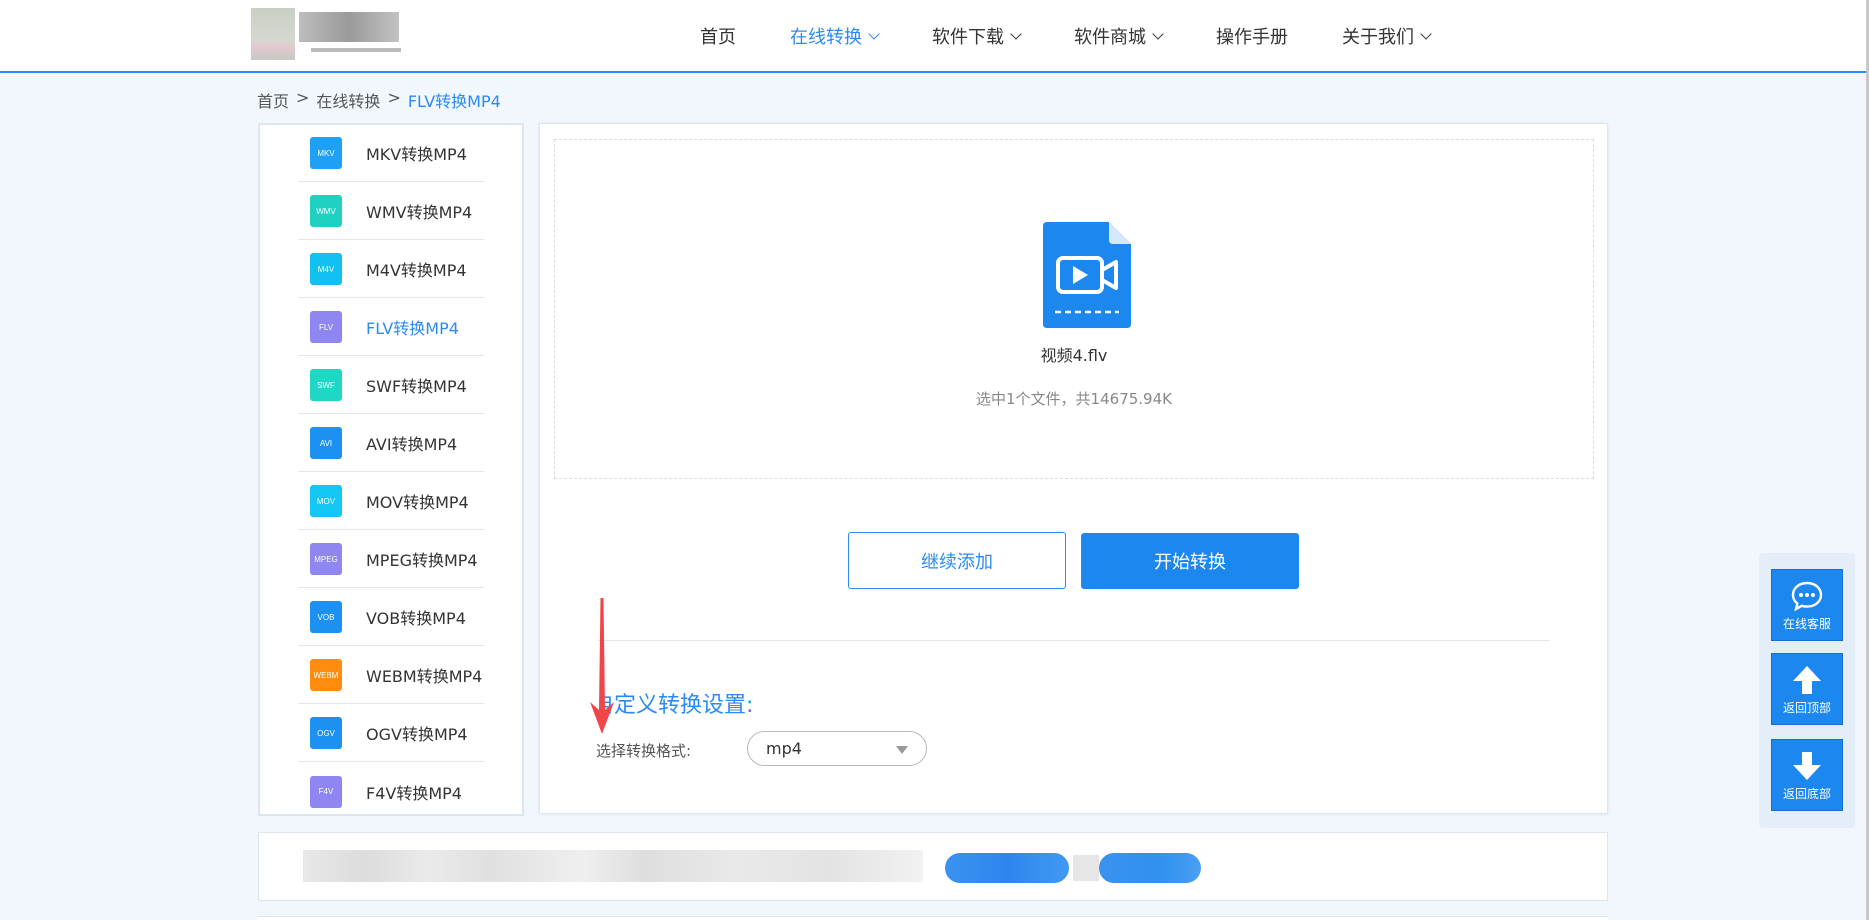  I want to click on avi-format-icon: AVI, so click(326, 443).